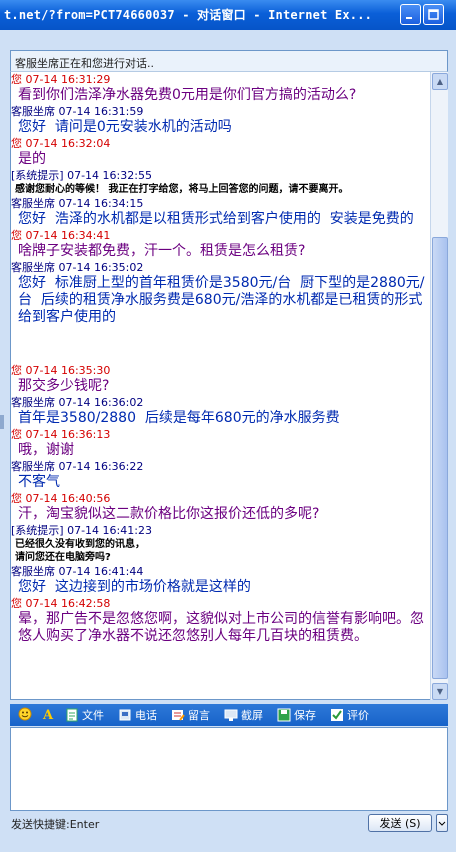 This screenshot has width=456, height=852. What do you see at coordinates (64, 386) in the screenshot?
I see `message-text: 那交多少钱呢?` at bounding box center [64, 386].